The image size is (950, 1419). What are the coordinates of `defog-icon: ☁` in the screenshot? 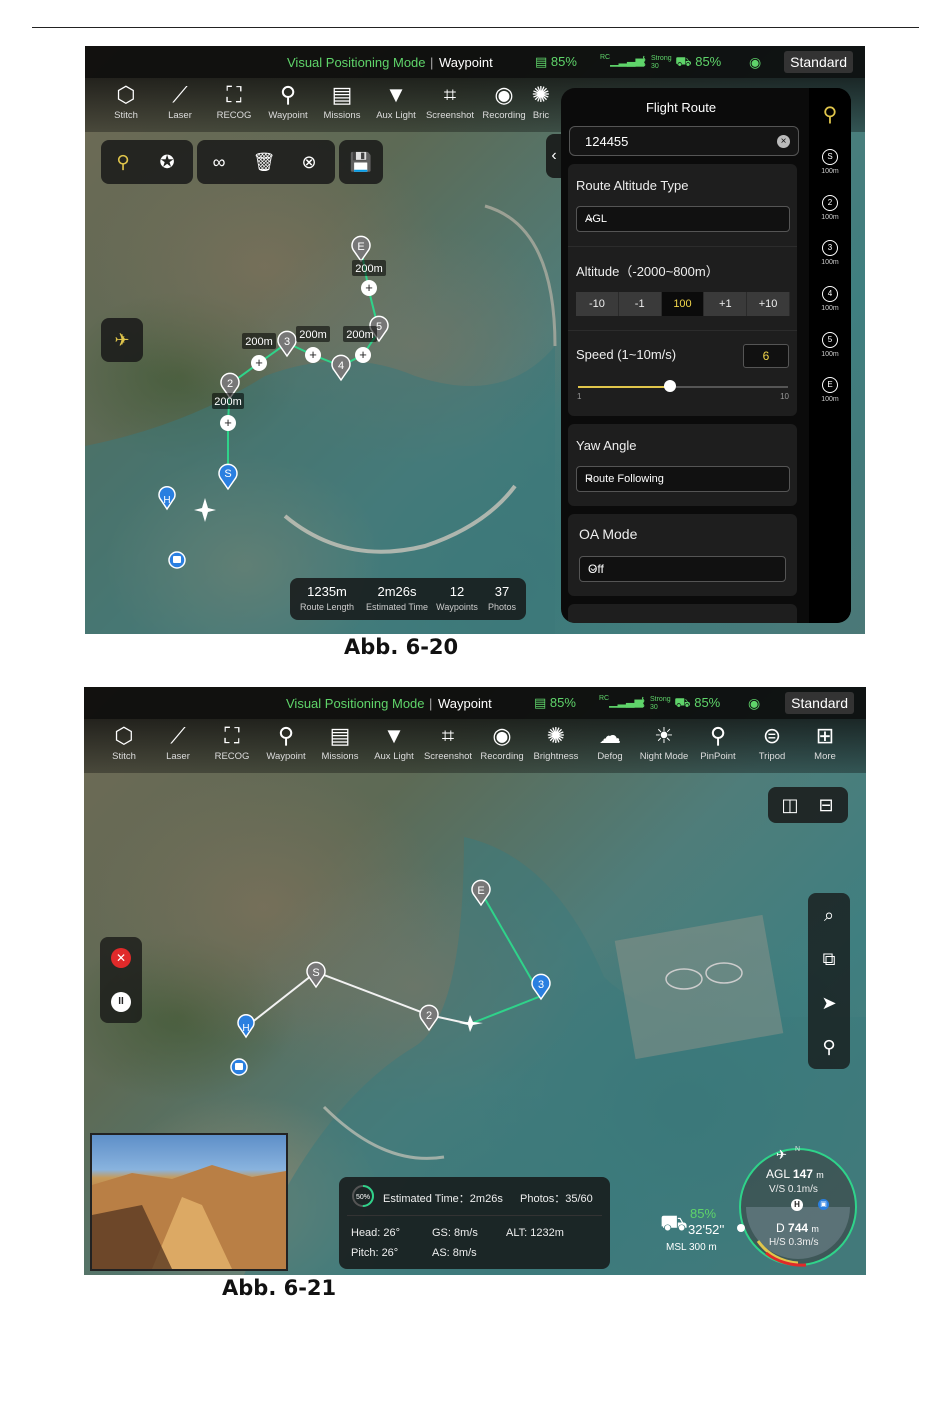 It's located at (610, 735).